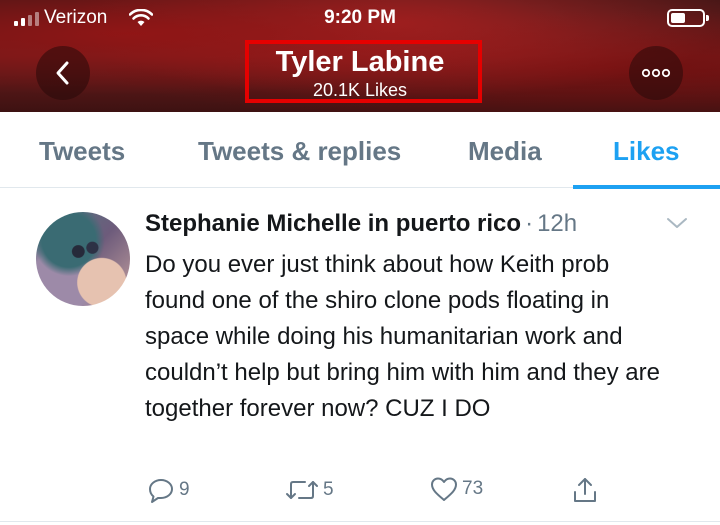 Image resolution: width=720 pixels, height=525 pixels. I want to click on heart-icon, so click(444, 489).